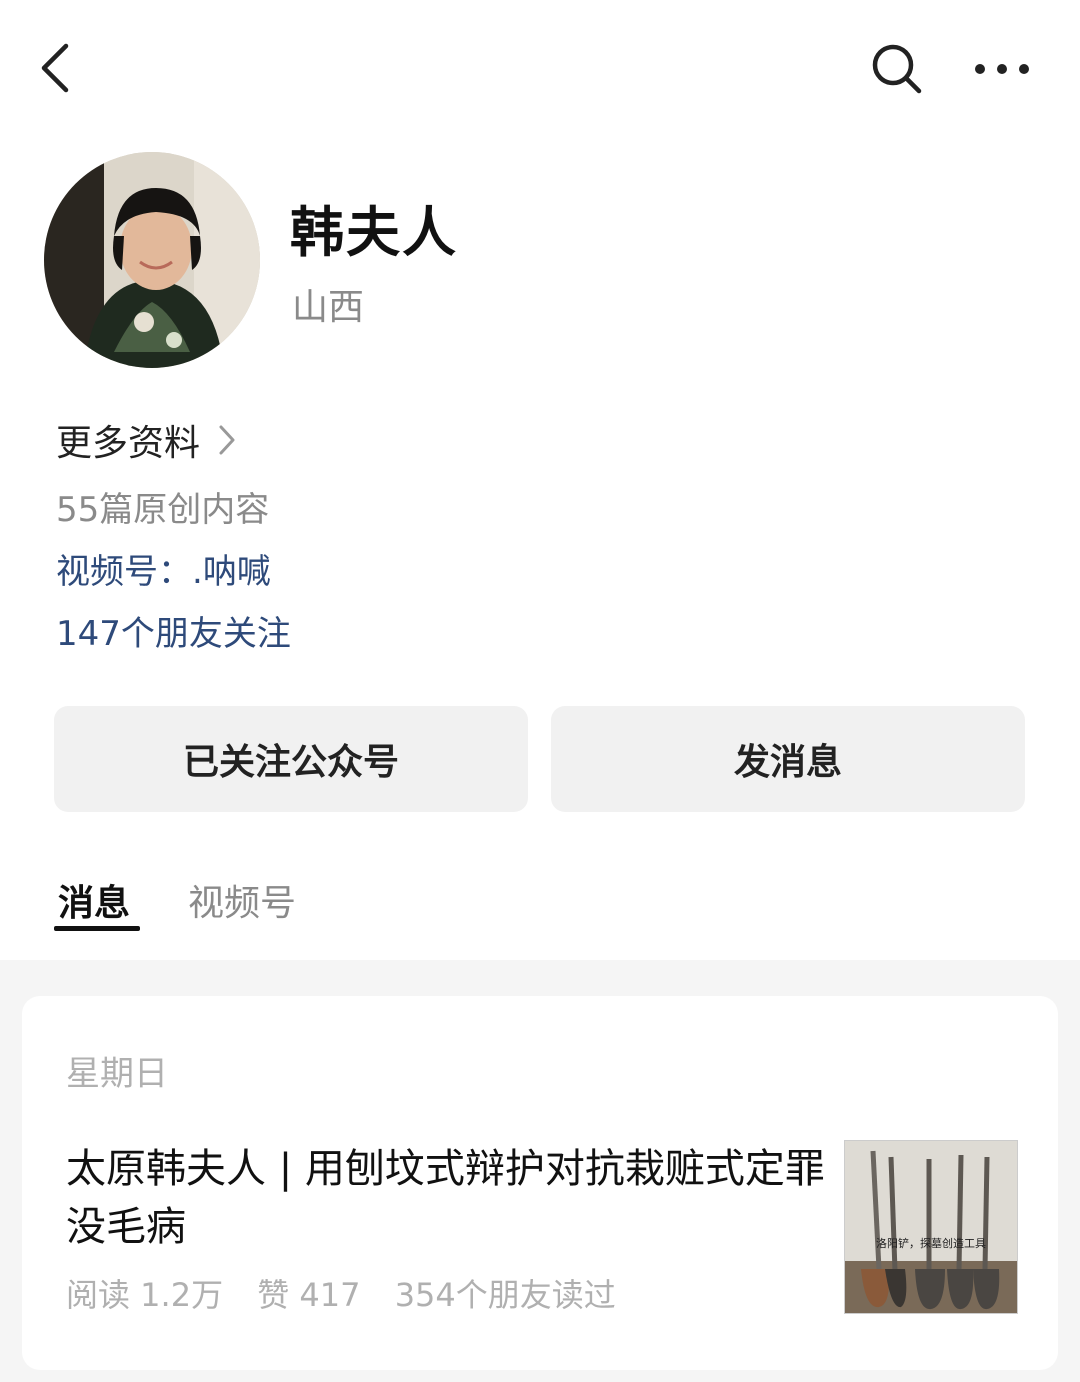  What do you see at coordinates (152, 260) in the screenshot?
I see `avatar` at bounding box center [152, 260].